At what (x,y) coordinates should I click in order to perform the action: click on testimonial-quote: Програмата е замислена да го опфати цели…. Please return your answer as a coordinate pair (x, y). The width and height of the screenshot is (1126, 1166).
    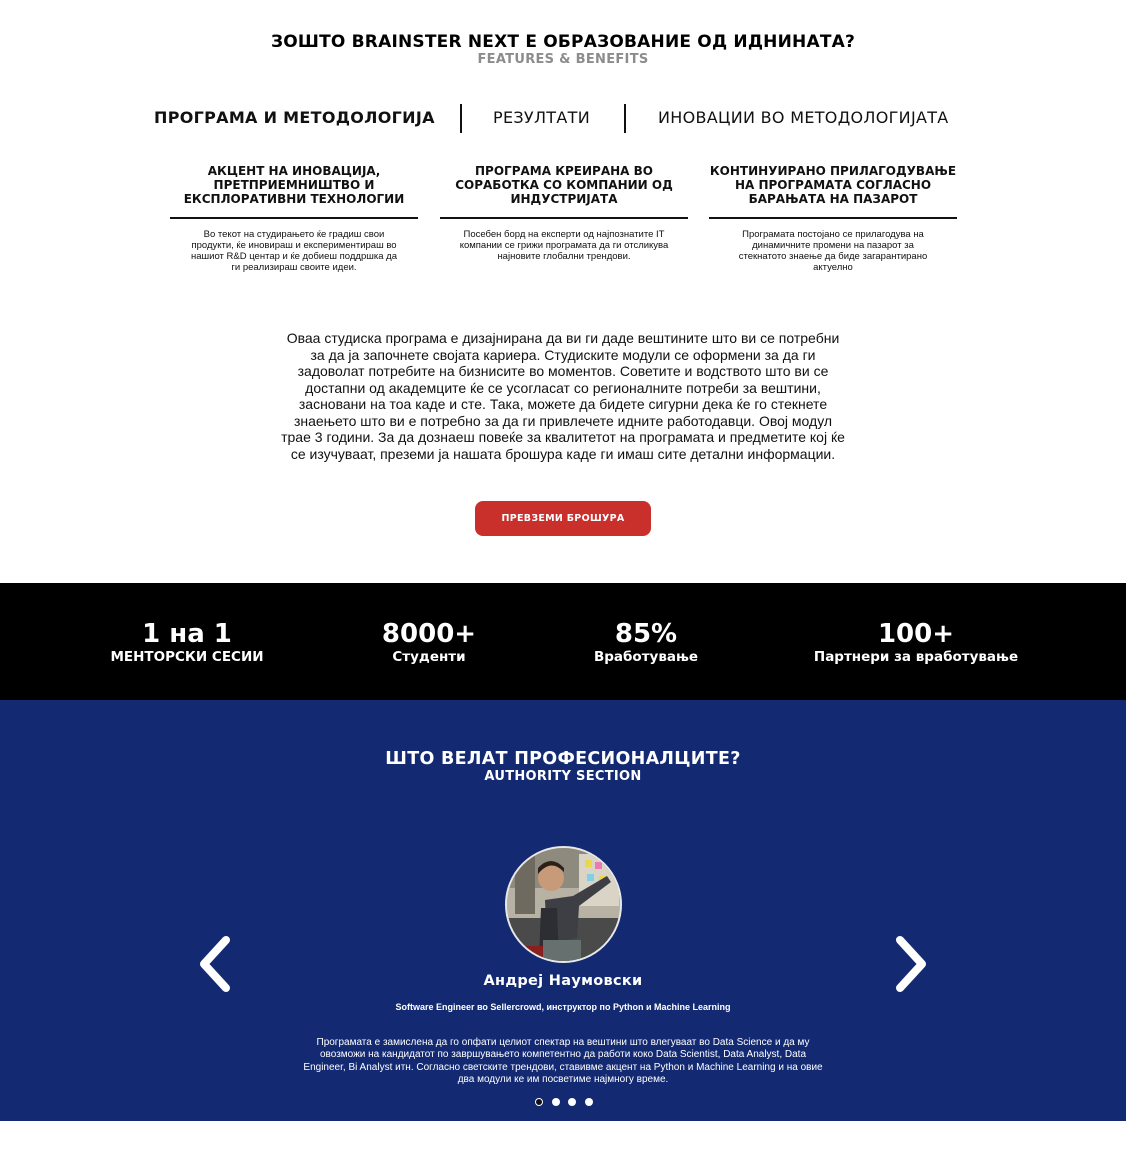
    Looking at the image, I should click on (563, 1061).